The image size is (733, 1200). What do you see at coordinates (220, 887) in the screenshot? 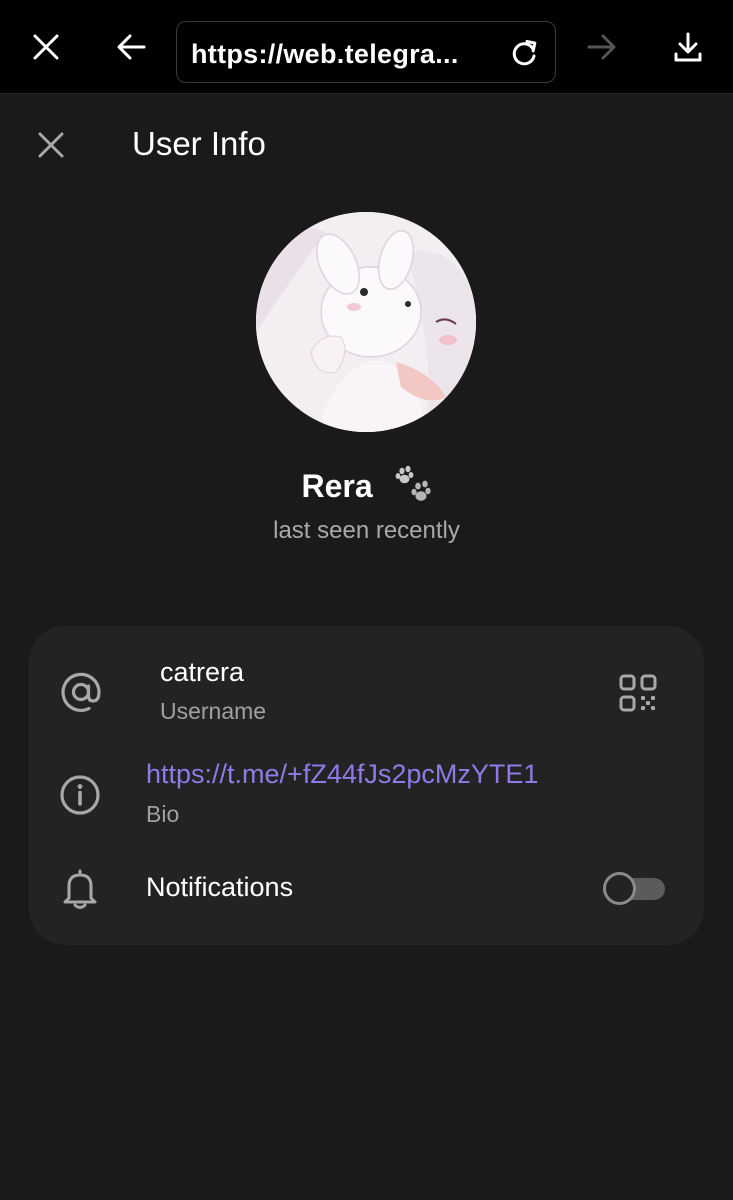
I see `notifications-label: Notifications` at bounding box center [220, 887].